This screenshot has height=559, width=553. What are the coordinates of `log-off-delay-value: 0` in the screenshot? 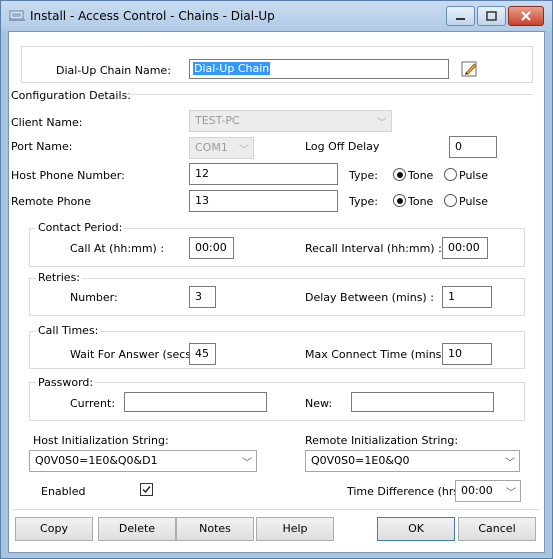 It's located at (458, 146).